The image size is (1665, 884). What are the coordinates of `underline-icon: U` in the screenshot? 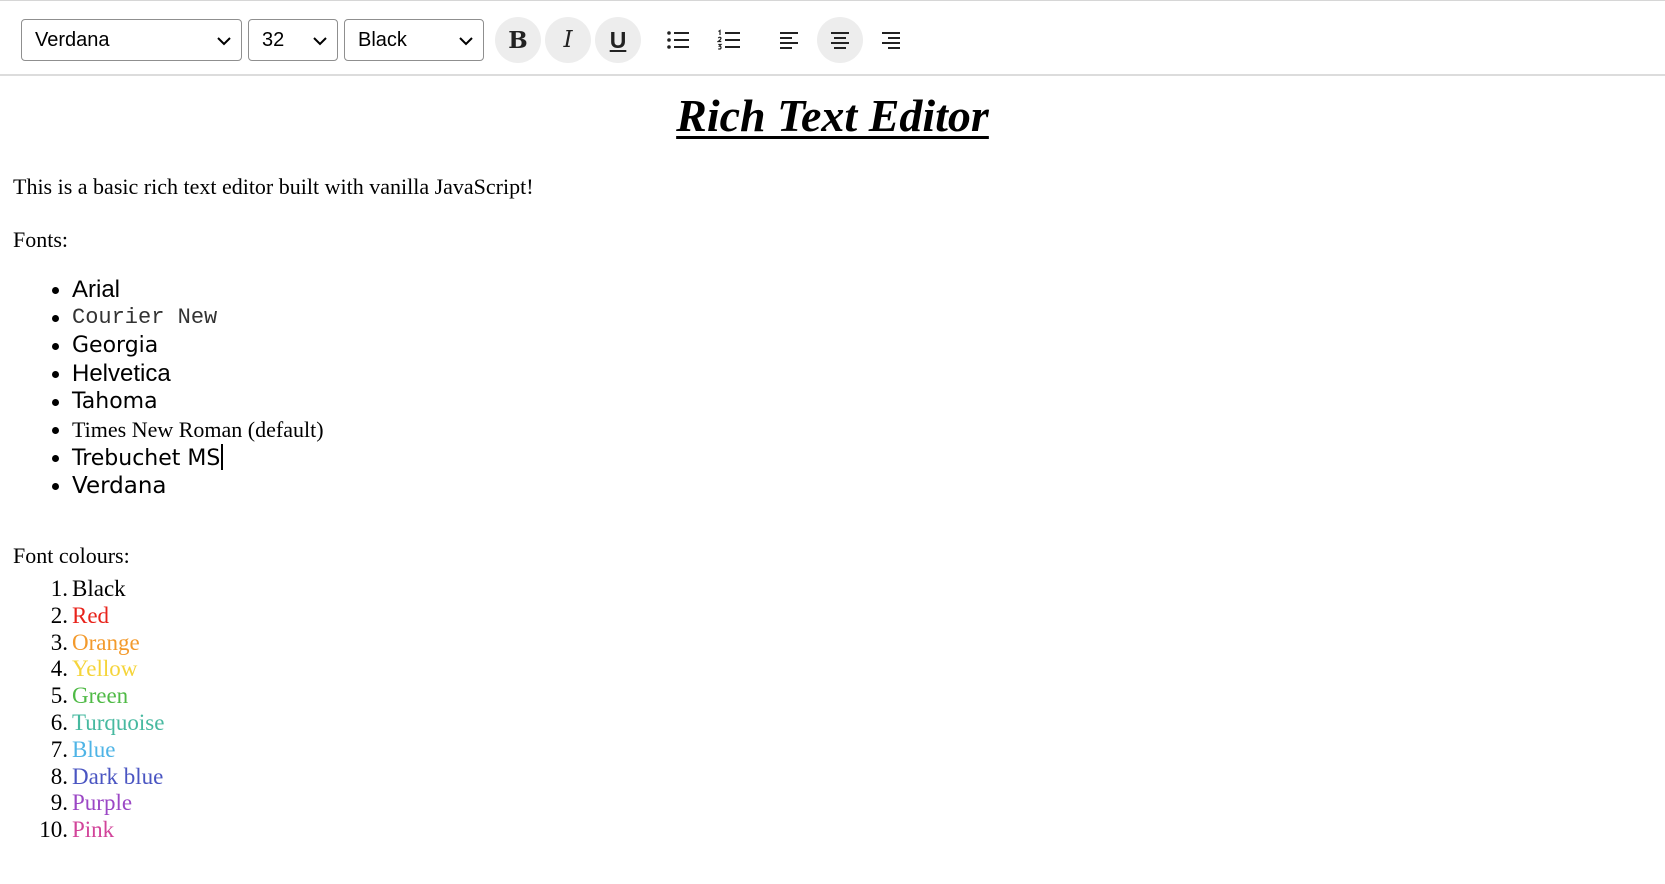 It's located at (618, 39).